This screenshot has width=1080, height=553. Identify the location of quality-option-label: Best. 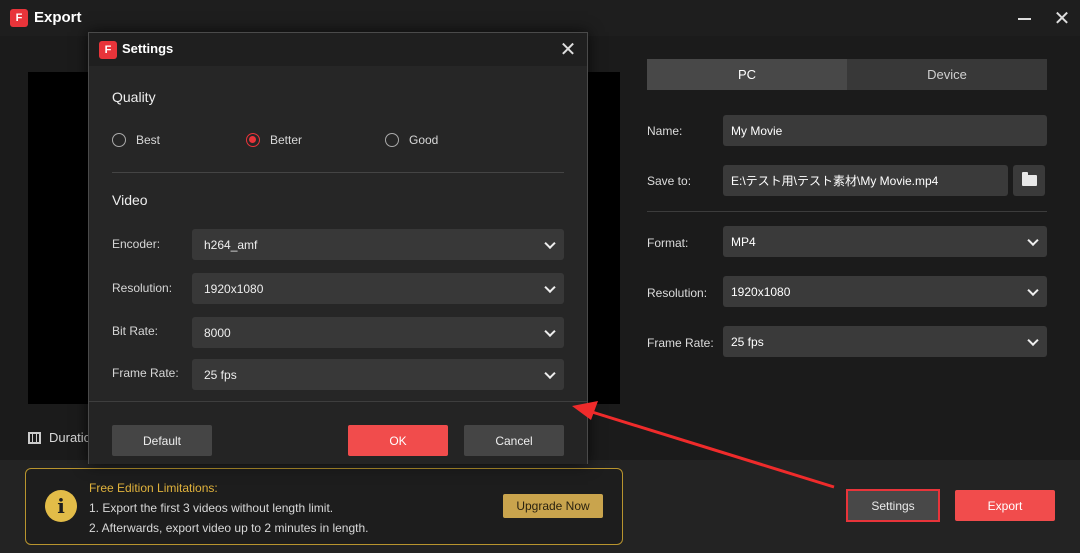
(148, 140).